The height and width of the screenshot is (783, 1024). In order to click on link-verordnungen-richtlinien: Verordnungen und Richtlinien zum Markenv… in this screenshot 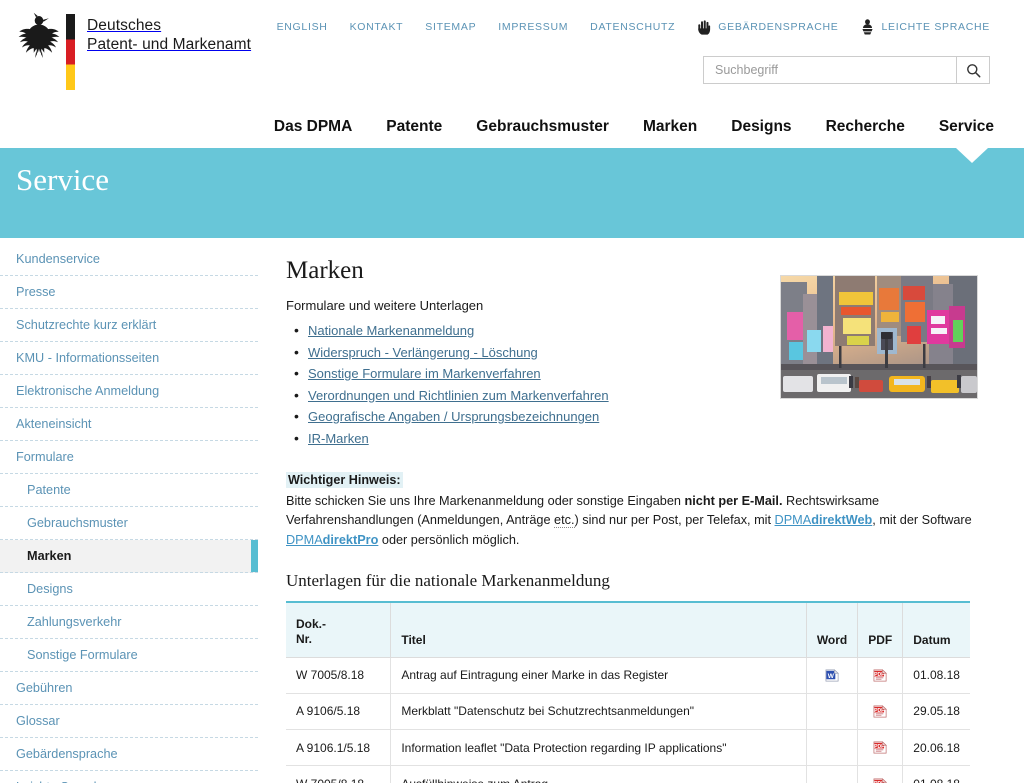, I will do `click(458, 395)`.